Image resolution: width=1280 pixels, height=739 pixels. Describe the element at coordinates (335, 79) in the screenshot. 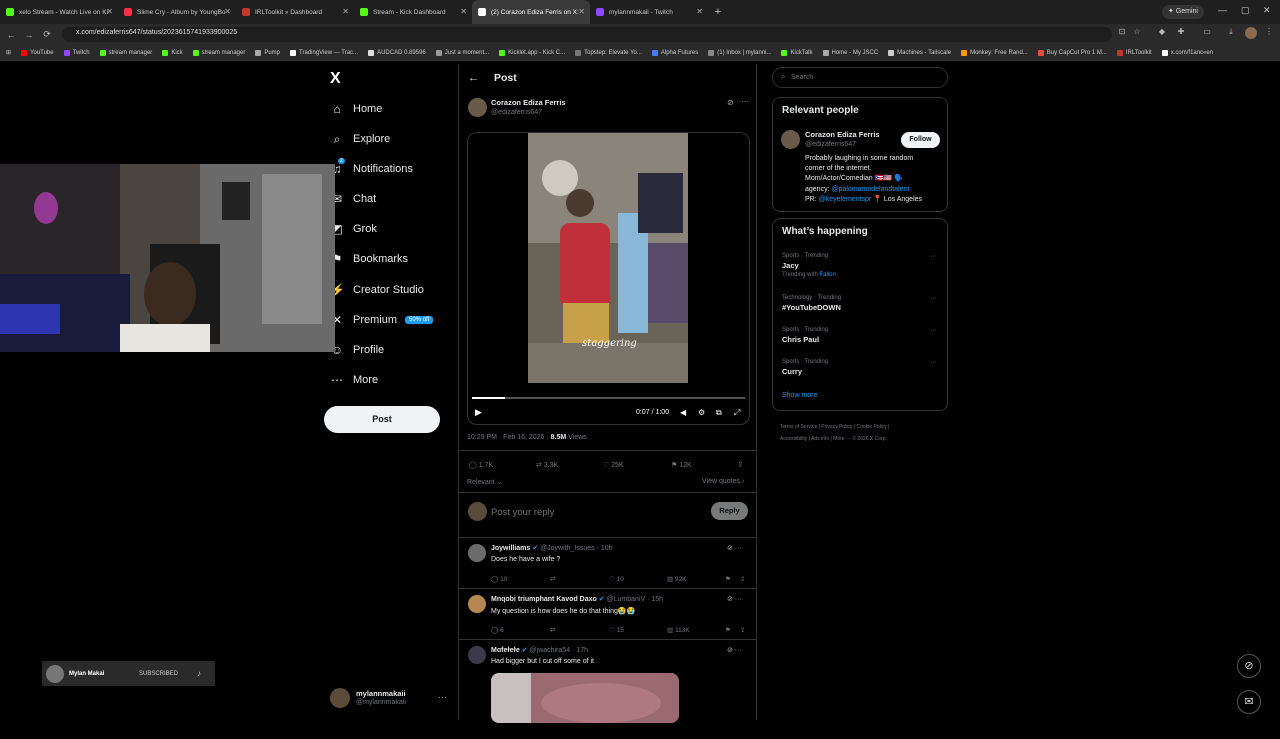

I see `x-logo: X` at that location.